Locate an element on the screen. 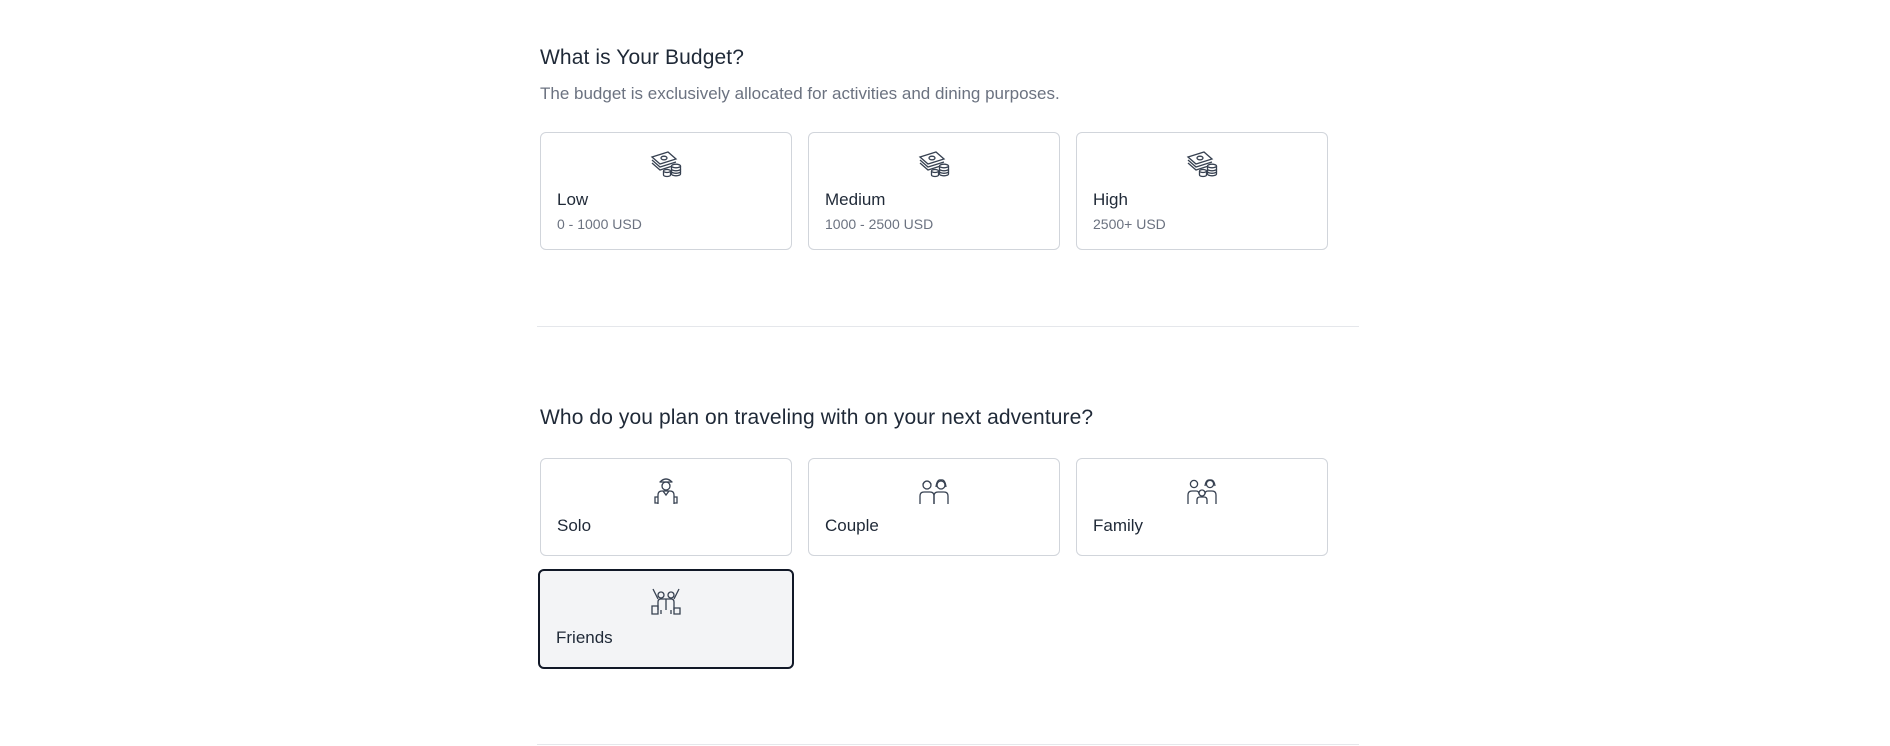 This screenshot has width=1890, height=746. budget-option-medium: Medium 1000 - 2500 USD is located at coordinates (934, 191).